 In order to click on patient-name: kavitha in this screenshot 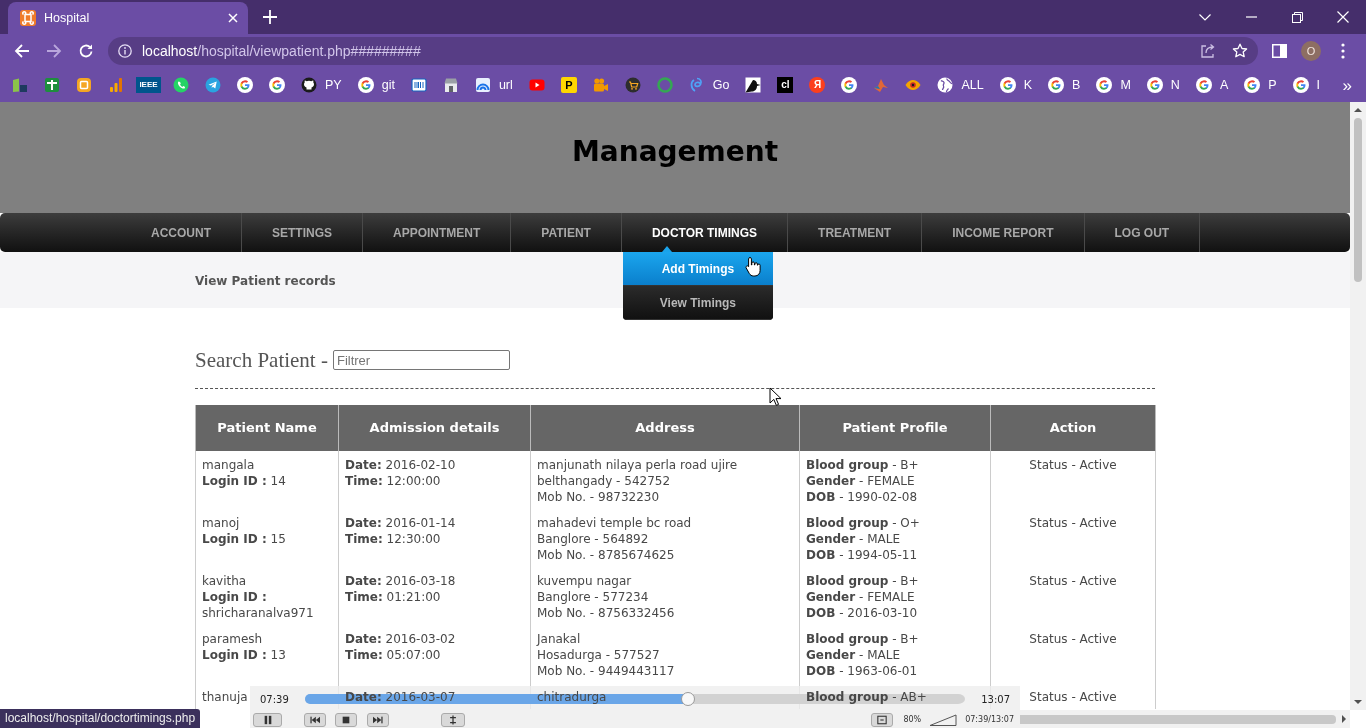, I will do `click(224, 581)`.